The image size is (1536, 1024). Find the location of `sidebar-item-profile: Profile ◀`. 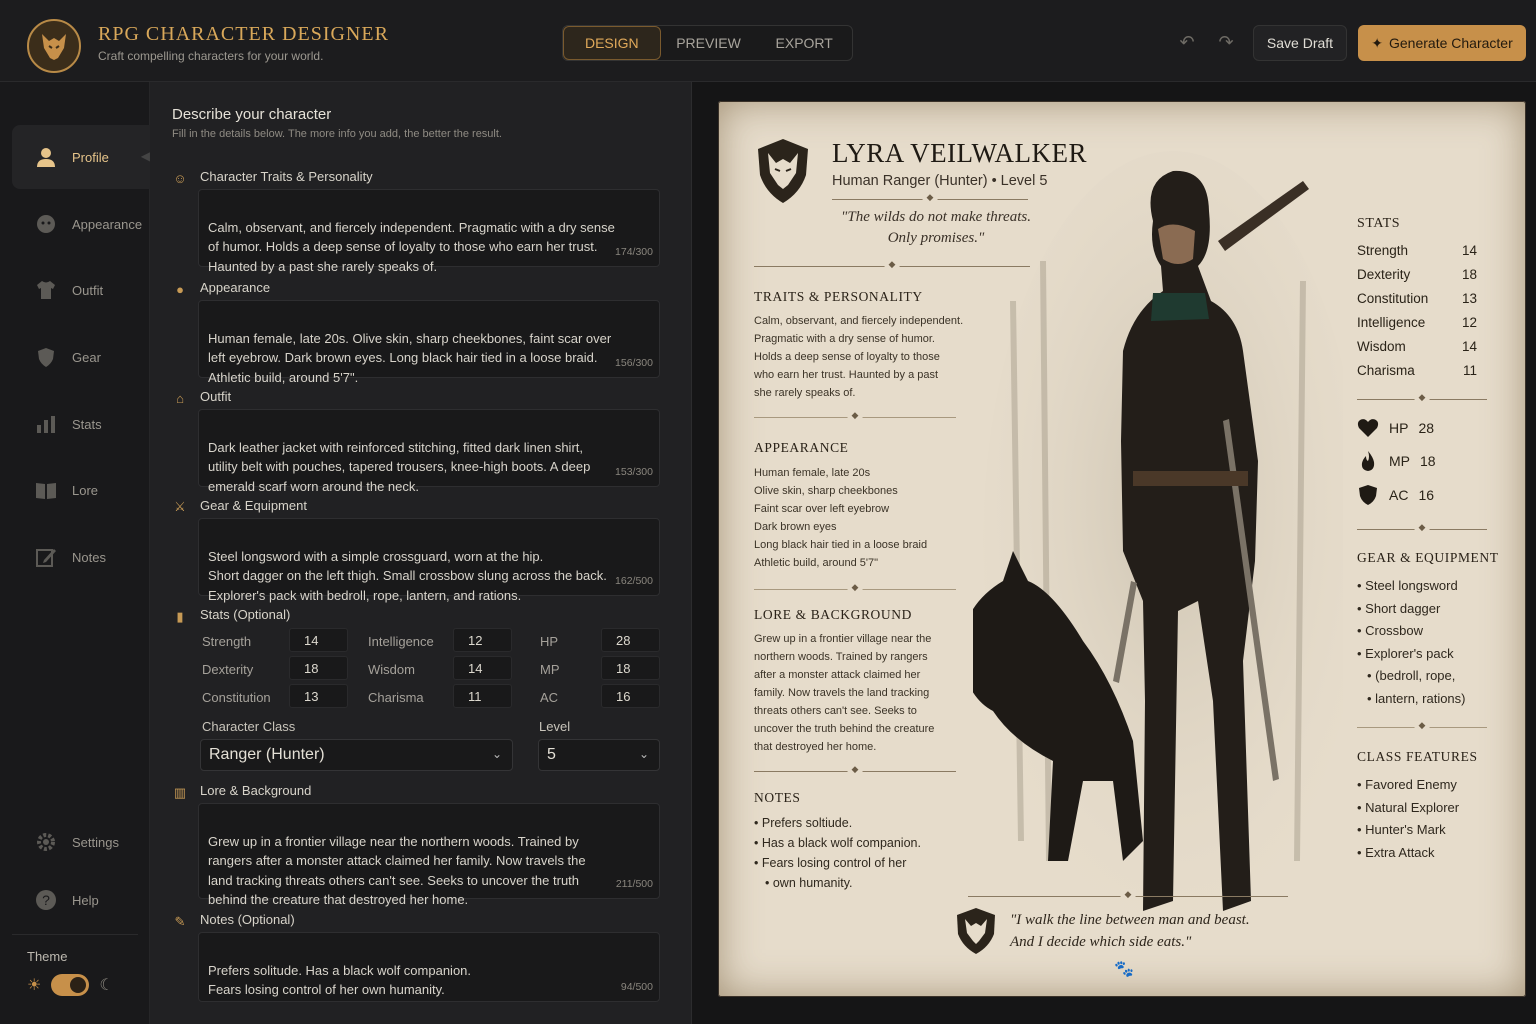

sidebar-item-profile: Profile ◀ is located at coordinates (81, 157).